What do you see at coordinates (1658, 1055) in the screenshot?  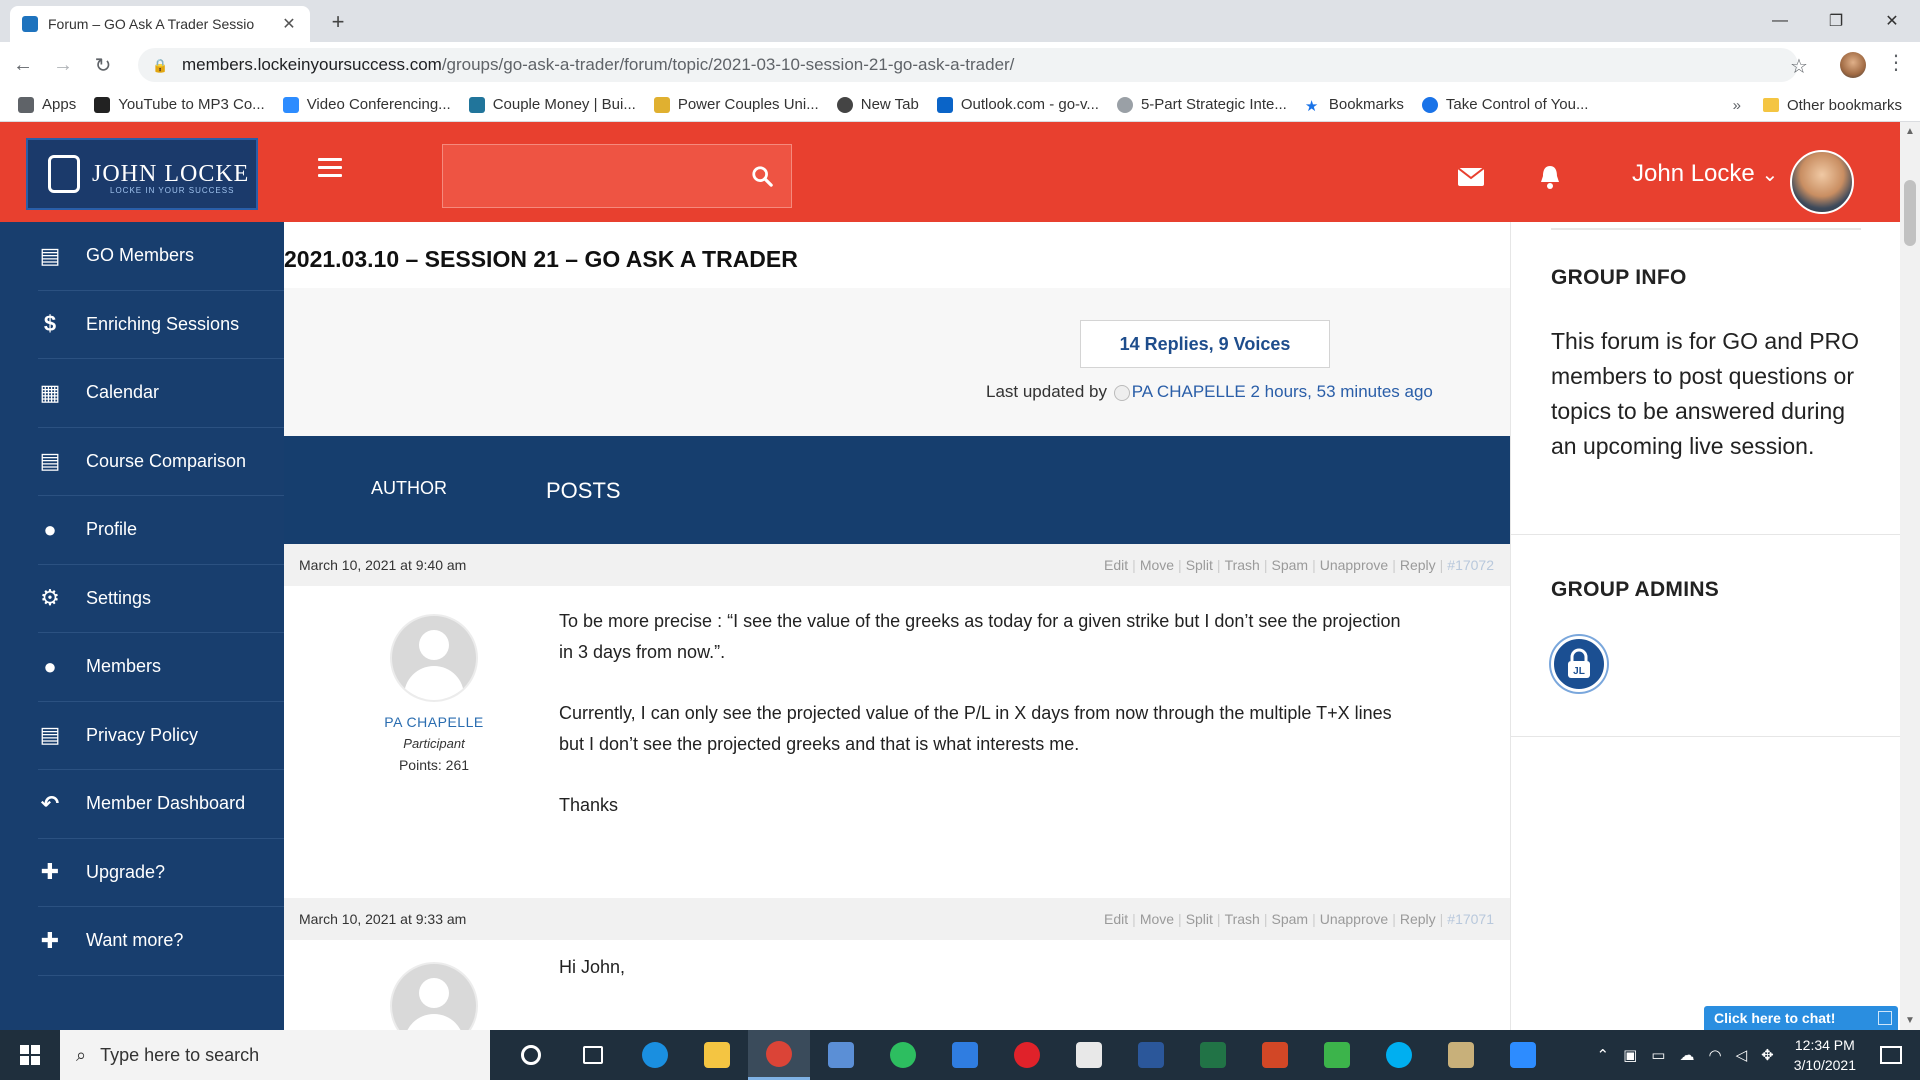 I see `battery-icon: ▭` at bounding box center [1658, 1055].